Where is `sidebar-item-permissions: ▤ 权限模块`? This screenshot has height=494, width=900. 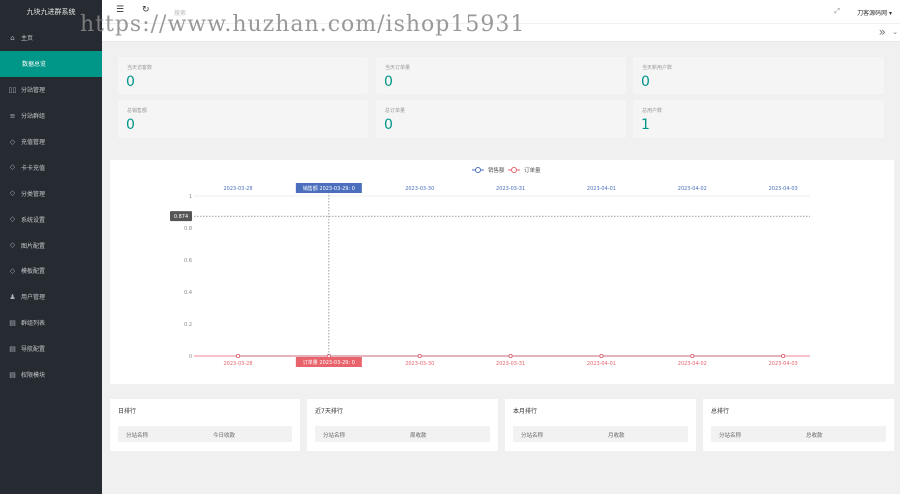
sidebar-item-permissions: ▤ 权限模块 is located at coordinates (51, 375).